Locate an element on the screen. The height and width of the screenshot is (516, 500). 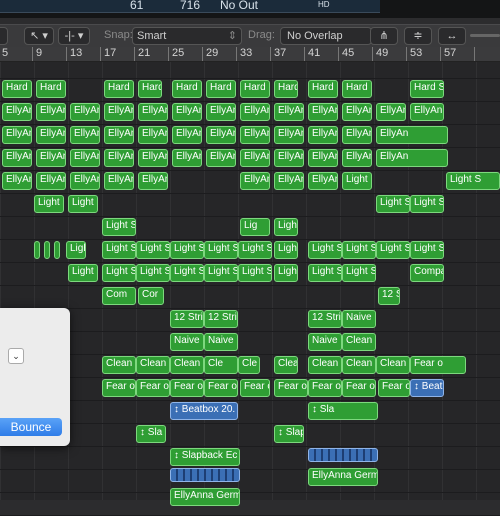
region: Clean Cool is located at coordinates (393, 365).